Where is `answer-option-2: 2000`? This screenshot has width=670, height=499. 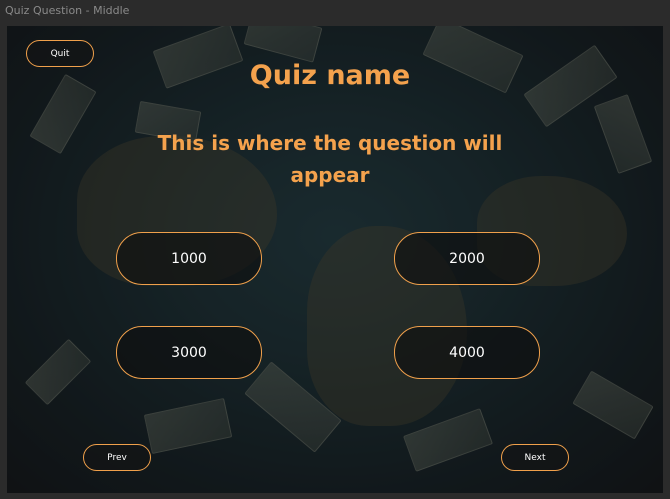 answer-option-2: 2000 is located at coordinates (467, 258).